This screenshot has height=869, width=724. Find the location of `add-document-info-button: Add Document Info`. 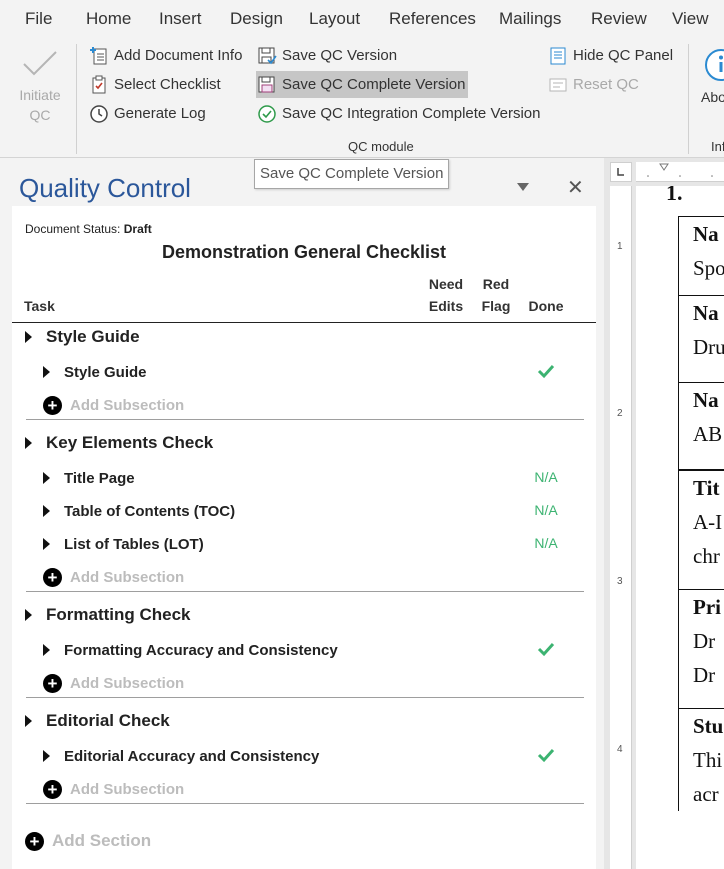

add-document-info-button: Add Document Info is located at coordinates (165, 55).